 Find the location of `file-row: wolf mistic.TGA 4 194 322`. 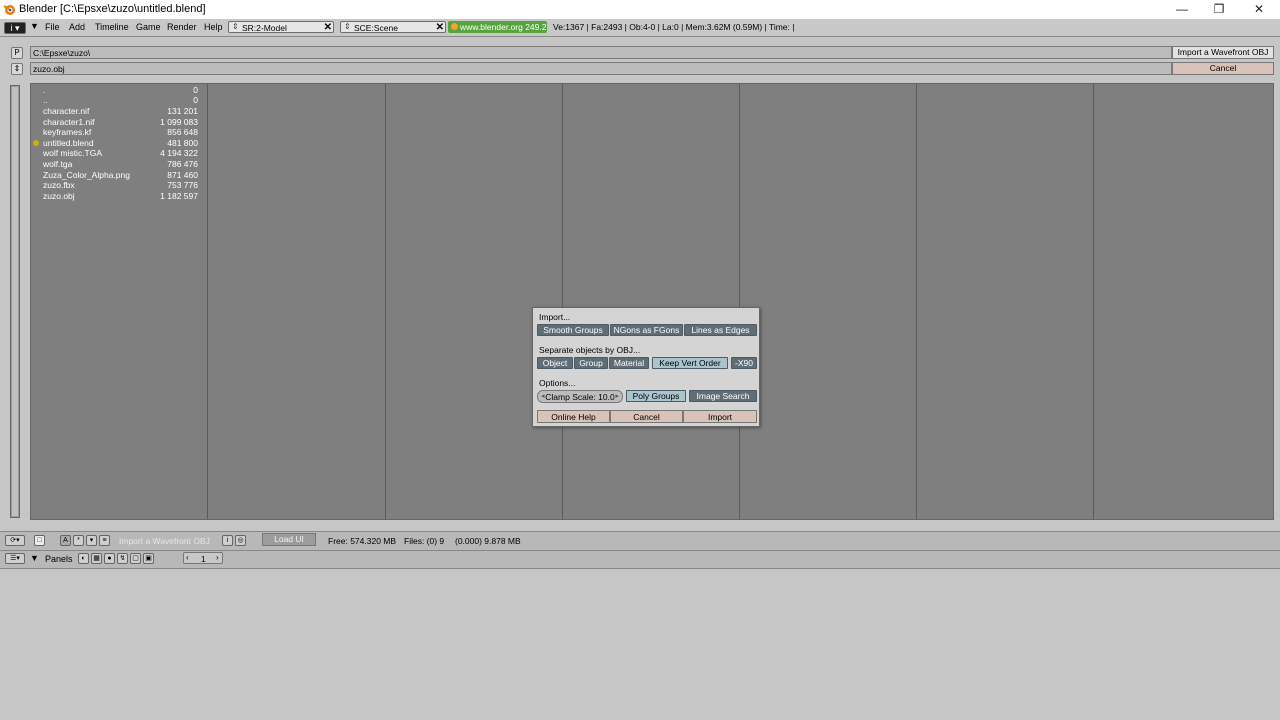

file-row: wolf mistic.TGA 4 194 322 is located at coordinates (120, 153).